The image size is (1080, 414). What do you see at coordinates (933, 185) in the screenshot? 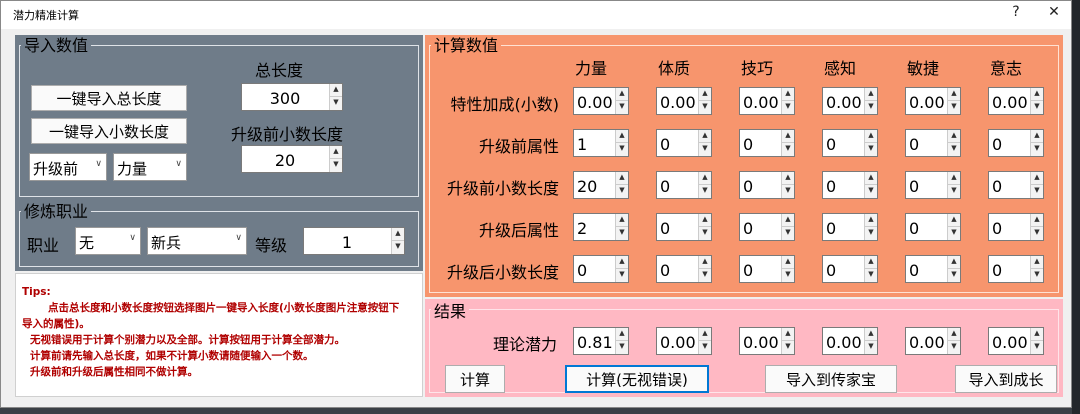
I see `pre-upgrade-decimal-input-4: 0 ▲ ▼` at bounding box center [933, 185].